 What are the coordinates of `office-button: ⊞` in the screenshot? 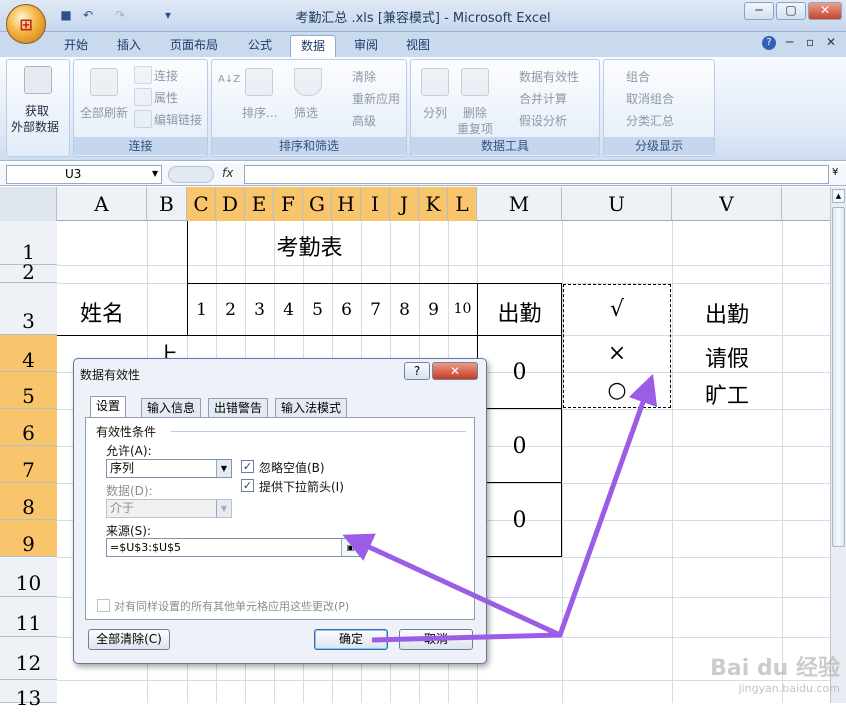 It's located at (26, 24).